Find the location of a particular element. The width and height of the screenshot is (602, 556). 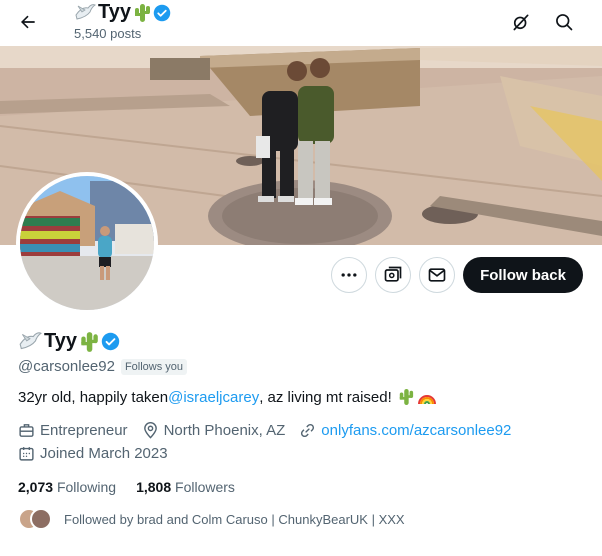

joined-item: Joined March 2023 is located at coordinates (93, 453).